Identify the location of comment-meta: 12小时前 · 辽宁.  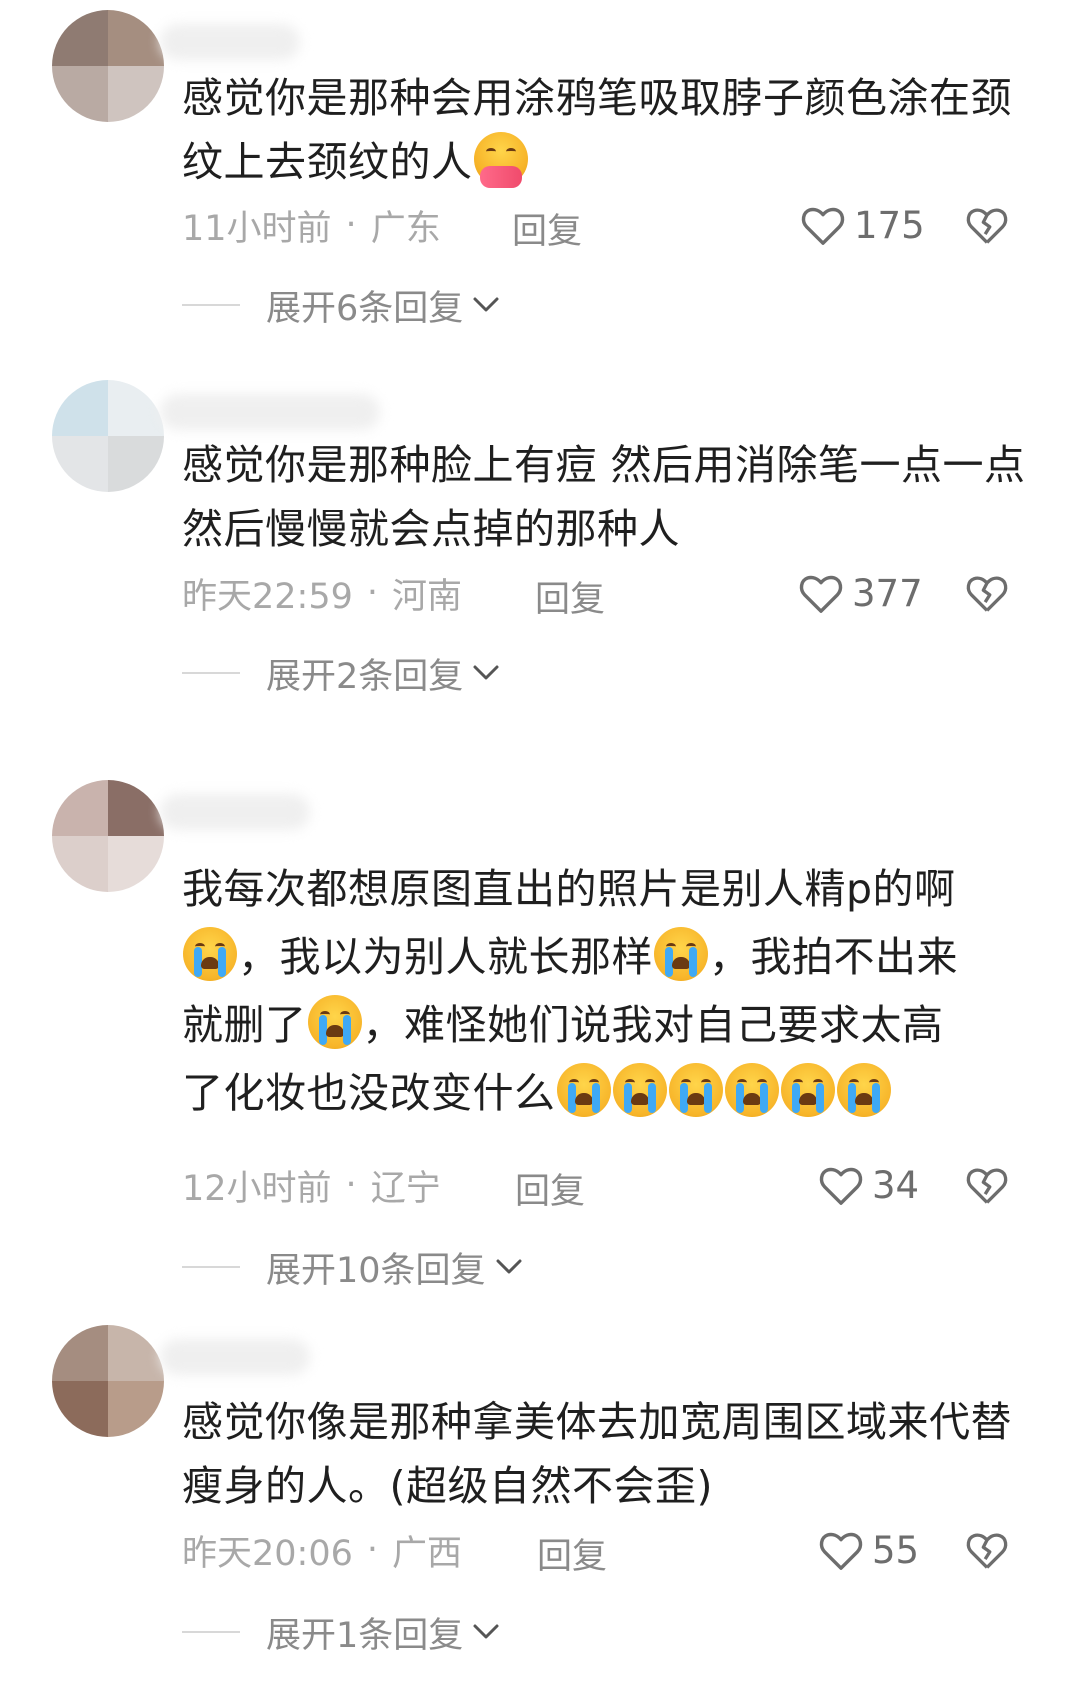
(311, 1185).